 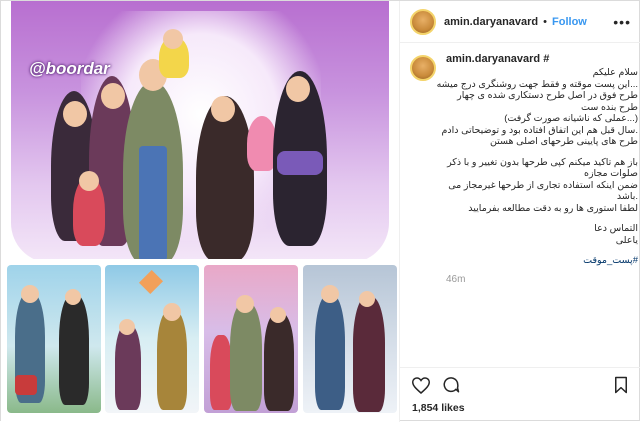 What do you see at coordinates (151, 282) in the screenshot?
I see `kite` at bounding box center [151, 282].